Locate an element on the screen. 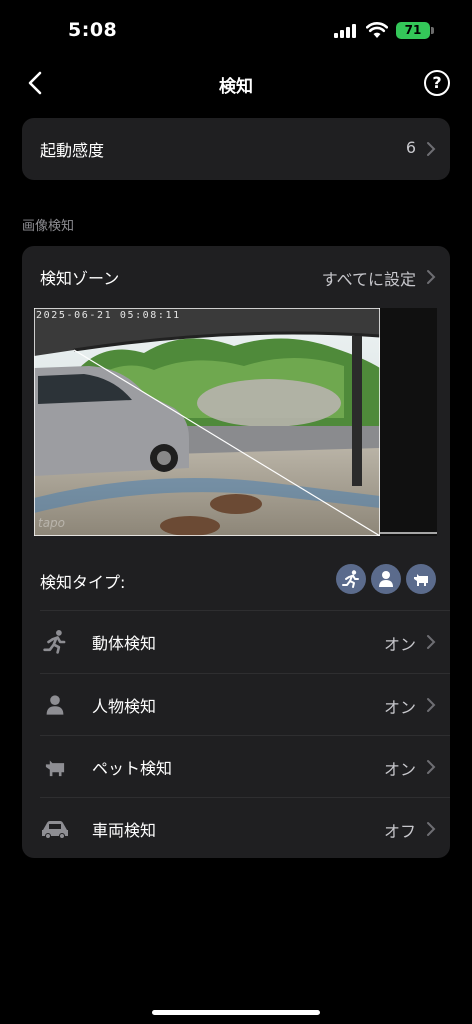 This screenshot has height=1024, width=472. person-detection-value: オン is located at coordinates (399, 707).